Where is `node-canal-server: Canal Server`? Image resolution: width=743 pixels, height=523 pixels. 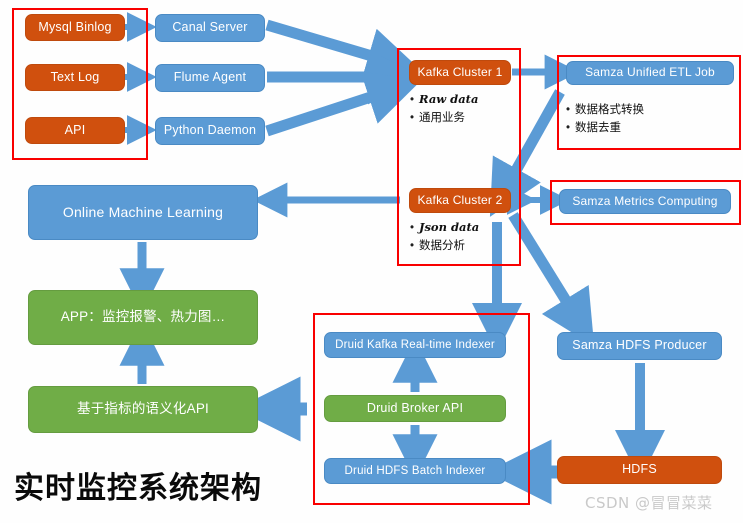
node-canal-server: Canal Server is located at coordinates (210, 28).